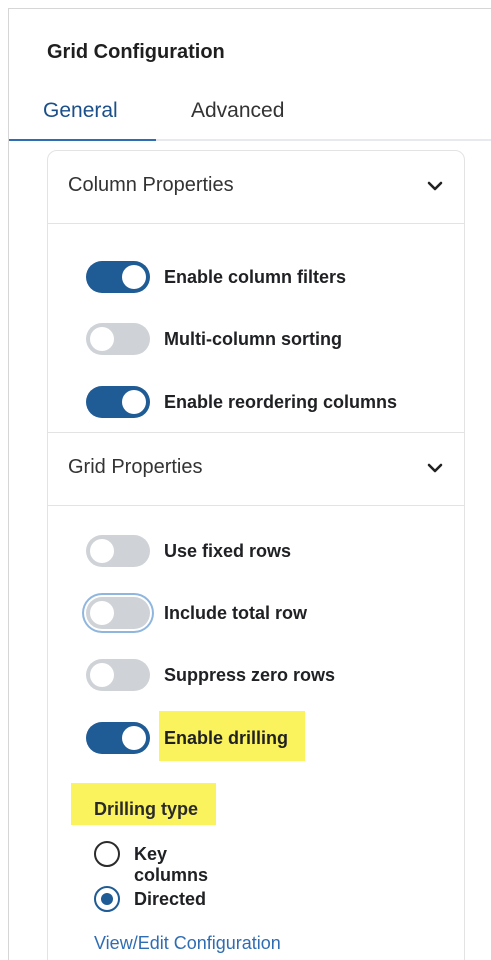 Image resolution: width=491 pixels, height=960 pixels. I want to click on view-edit-configuration-link: View/Edit Configuration, so click(187, 943).